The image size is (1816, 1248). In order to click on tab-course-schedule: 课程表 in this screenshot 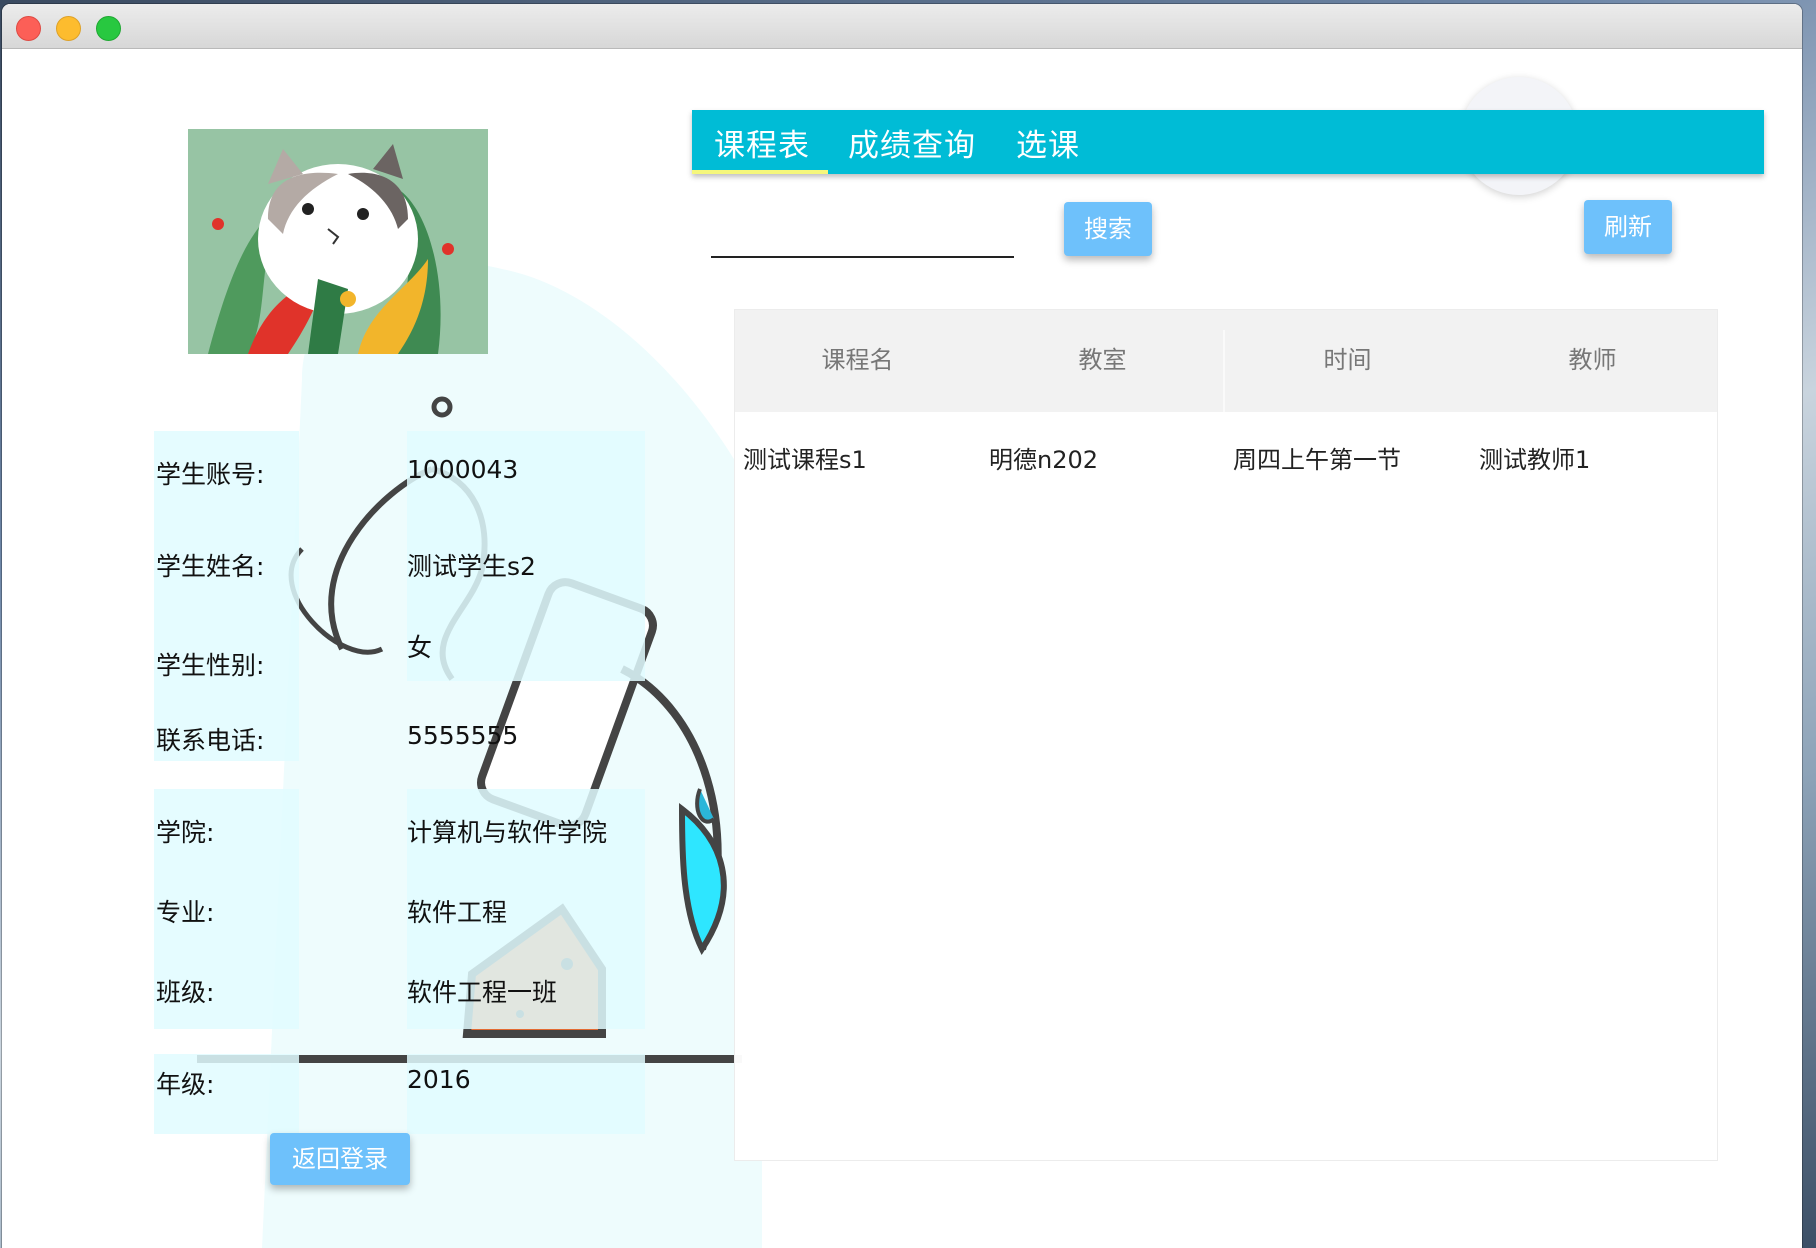, I will do `click(762, 142)`.